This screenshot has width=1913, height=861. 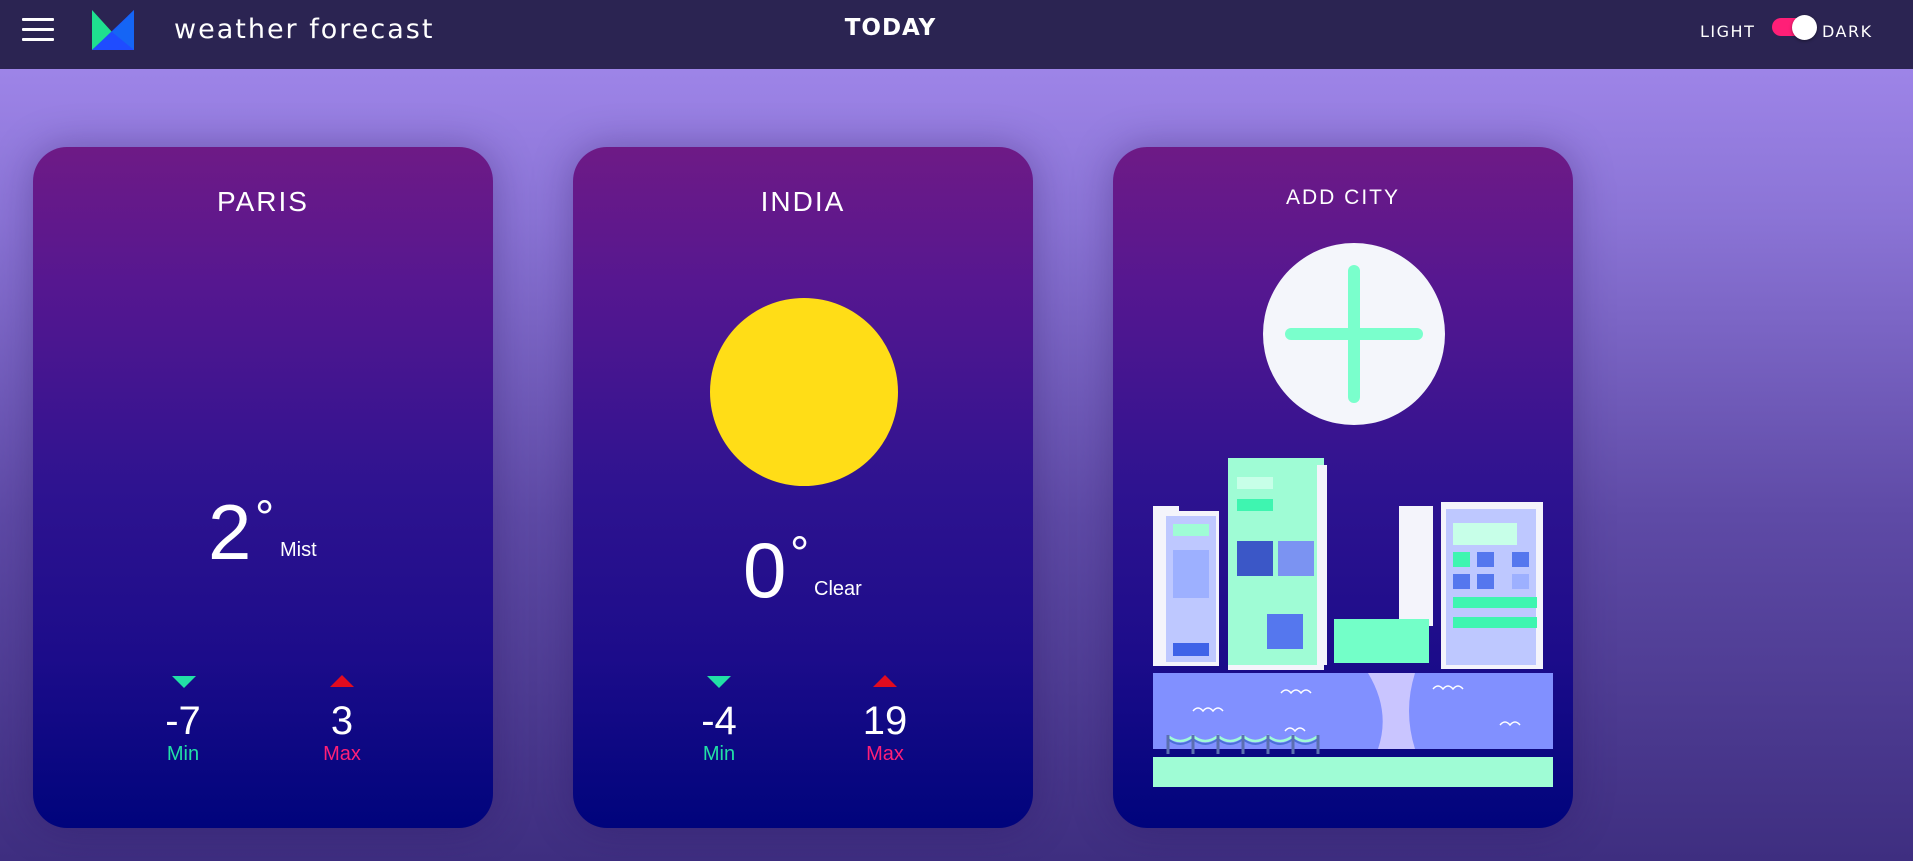 I want to click on min-temperature: -4, so click(x=719, y=721).